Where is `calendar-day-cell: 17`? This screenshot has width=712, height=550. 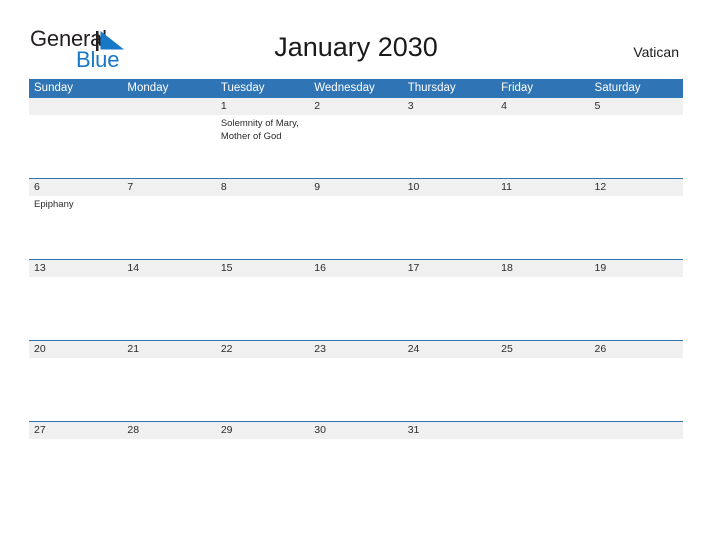
calendar-day-cell: 17 is located at coordinates (449, 300).